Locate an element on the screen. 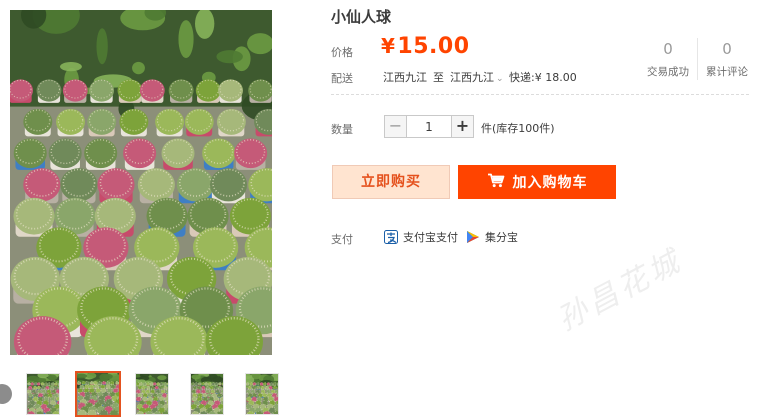 This screenshot has height=420, width=760. ship-method: 快递: is located at coordinates (522, 77).